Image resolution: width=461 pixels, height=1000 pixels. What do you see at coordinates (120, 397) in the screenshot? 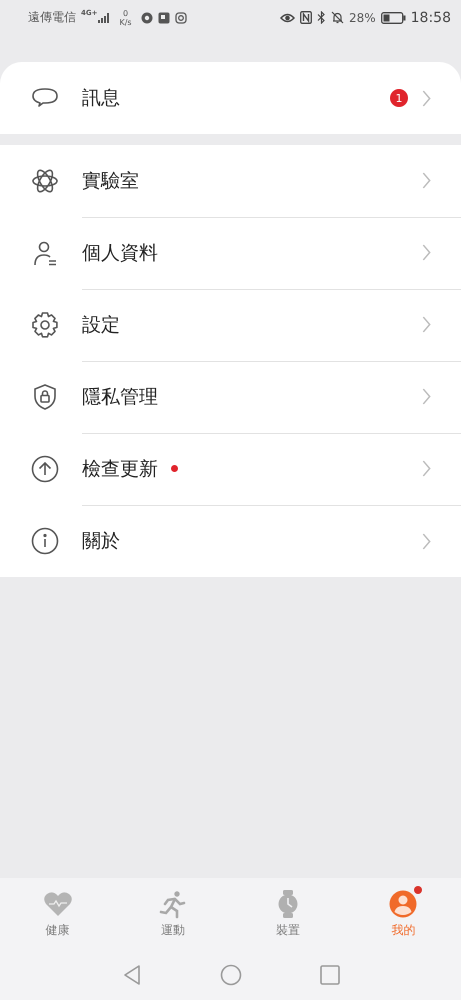
I see `menu-label: 隱私管理` at bounding box center [120, 397].